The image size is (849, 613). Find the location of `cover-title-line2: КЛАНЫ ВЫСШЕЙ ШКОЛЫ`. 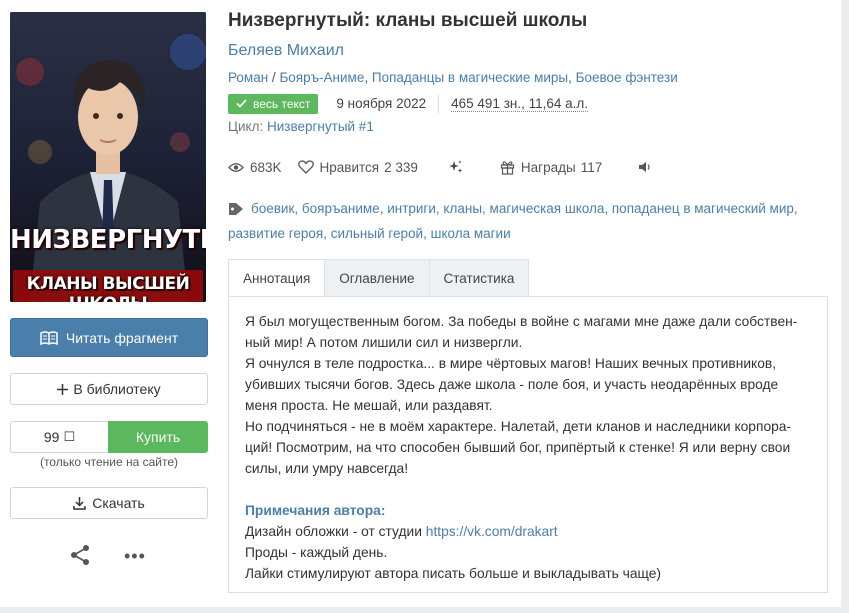

cover-title-line2: КЛАНЫ ВЫСШЕЙ ШКОЛЫ is located at coordinates (108, 286).